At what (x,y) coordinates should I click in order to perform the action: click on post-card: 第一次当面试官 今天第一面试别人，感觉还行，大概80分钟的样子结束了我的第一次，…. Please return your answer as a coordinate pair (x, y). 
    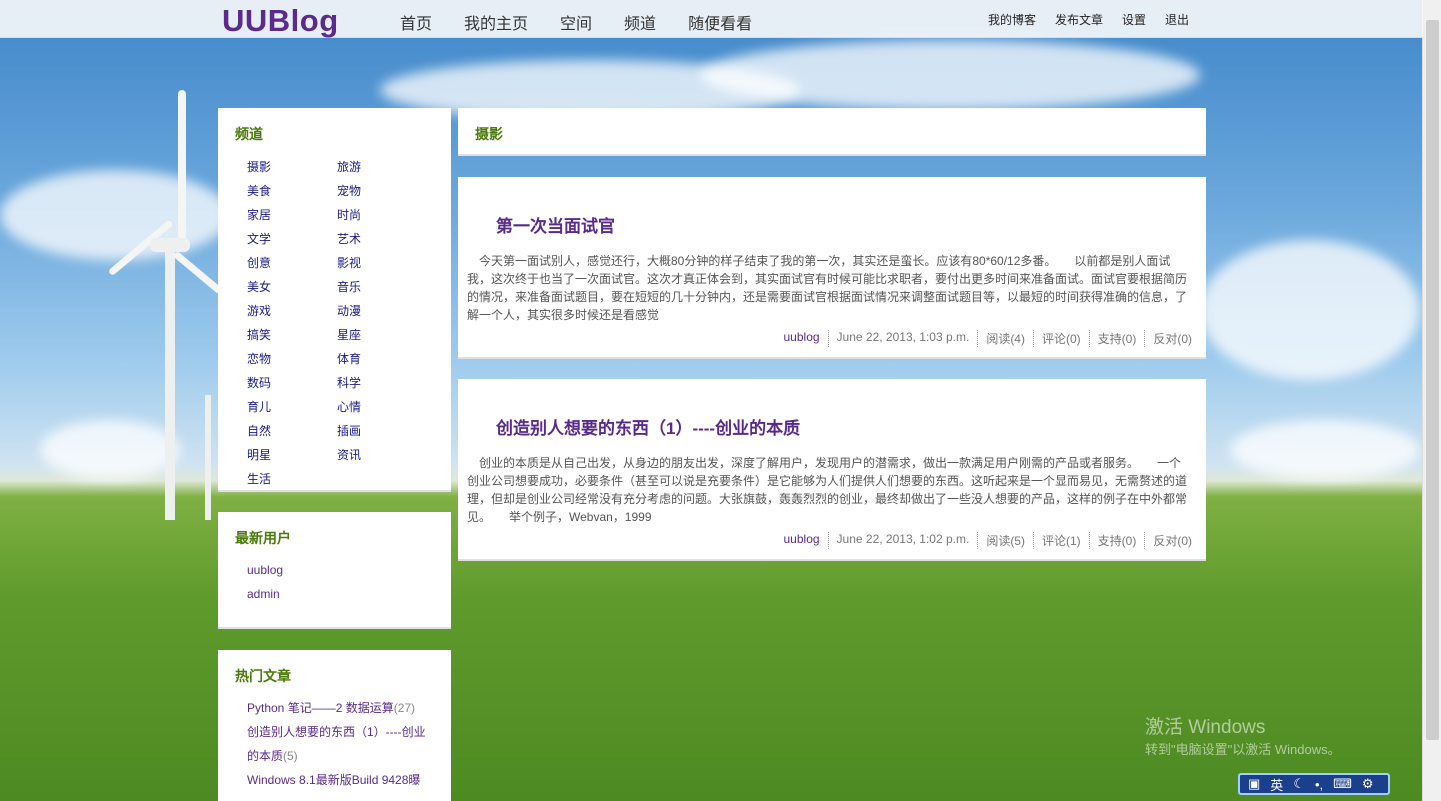
    Looking at the image, I should click on (832, 268).